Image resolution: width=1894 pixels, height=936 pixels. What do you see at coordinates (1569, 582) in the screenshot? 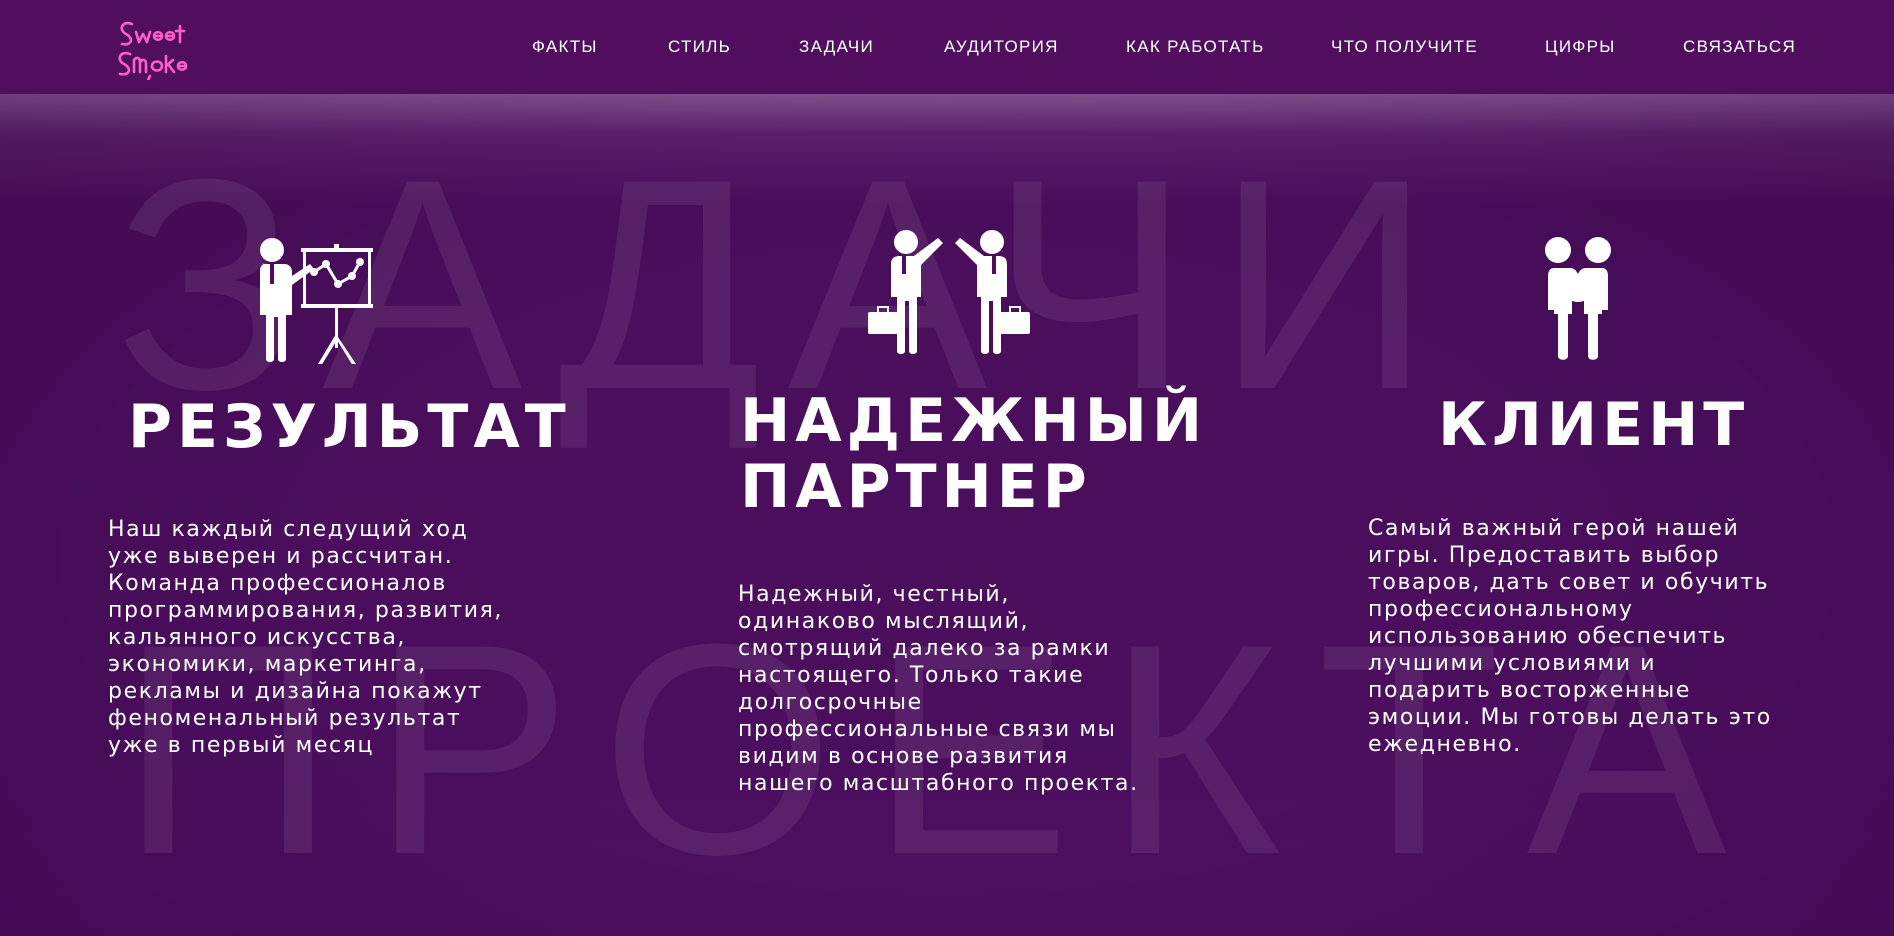
I see `text-line: товаров, дать совет и обучить` at bounding box center [1569, 582].